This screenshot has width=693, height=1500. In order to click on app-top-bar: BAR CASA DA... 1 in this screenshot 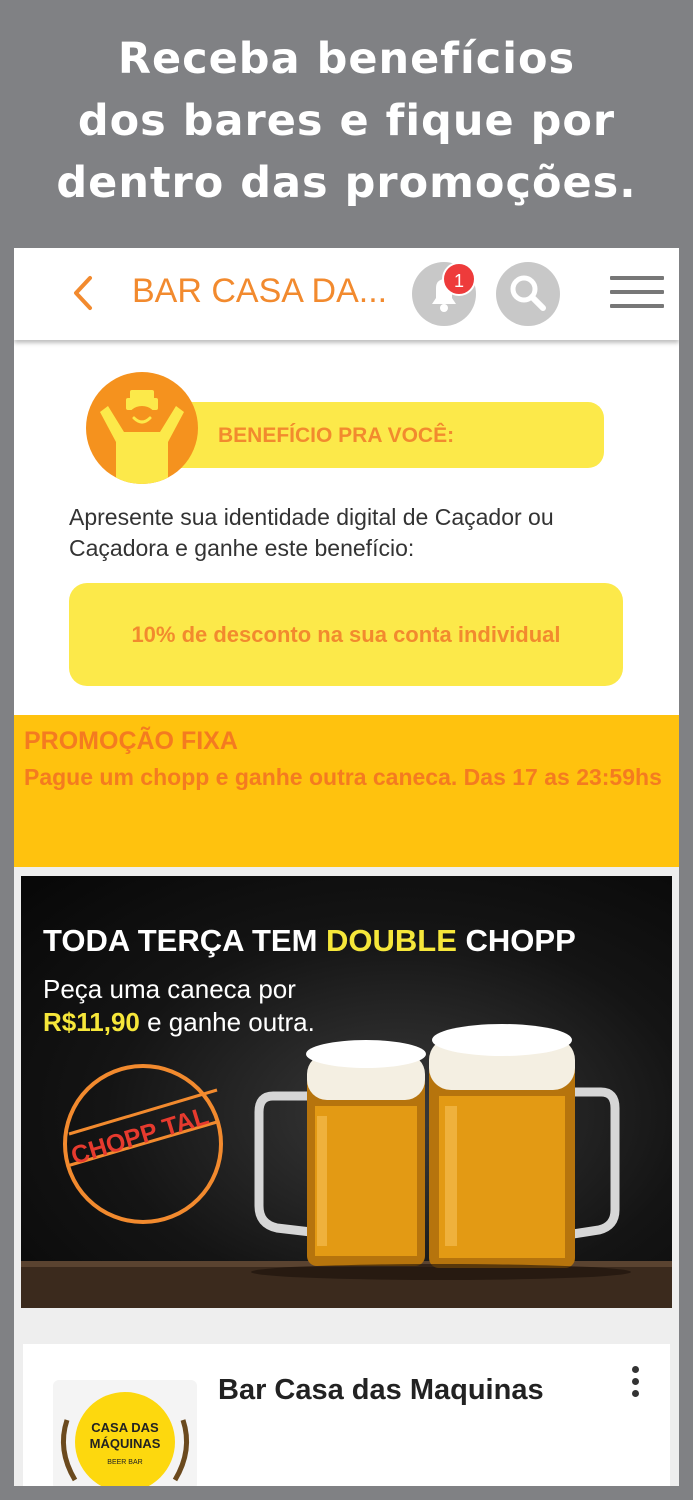, I will do `click(346, 294)`.